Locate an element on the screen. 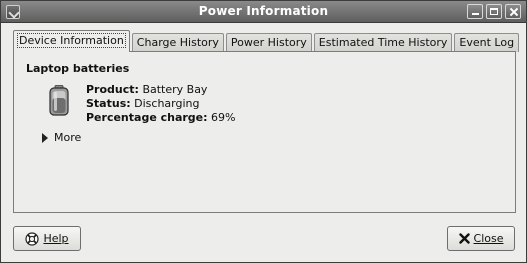 The image size is (527, 263). tab-charge-history: Charge History is located at coordinates (177, 42).